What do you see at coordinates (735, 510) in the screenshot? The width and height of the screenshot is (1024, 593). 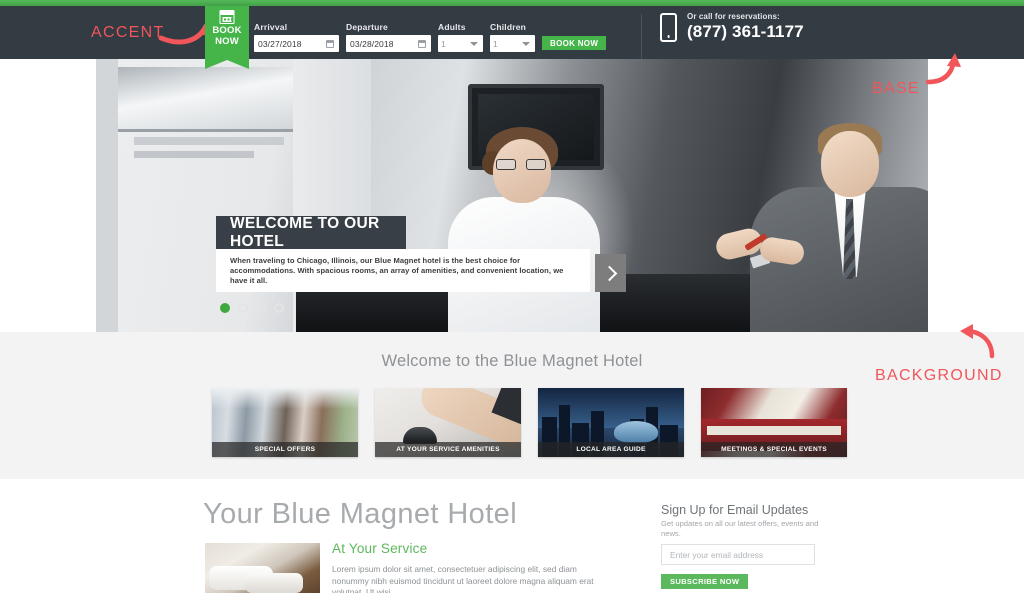 I see `signup-heading: Sign Up for Email Updates` at bounding box center [735, 510].